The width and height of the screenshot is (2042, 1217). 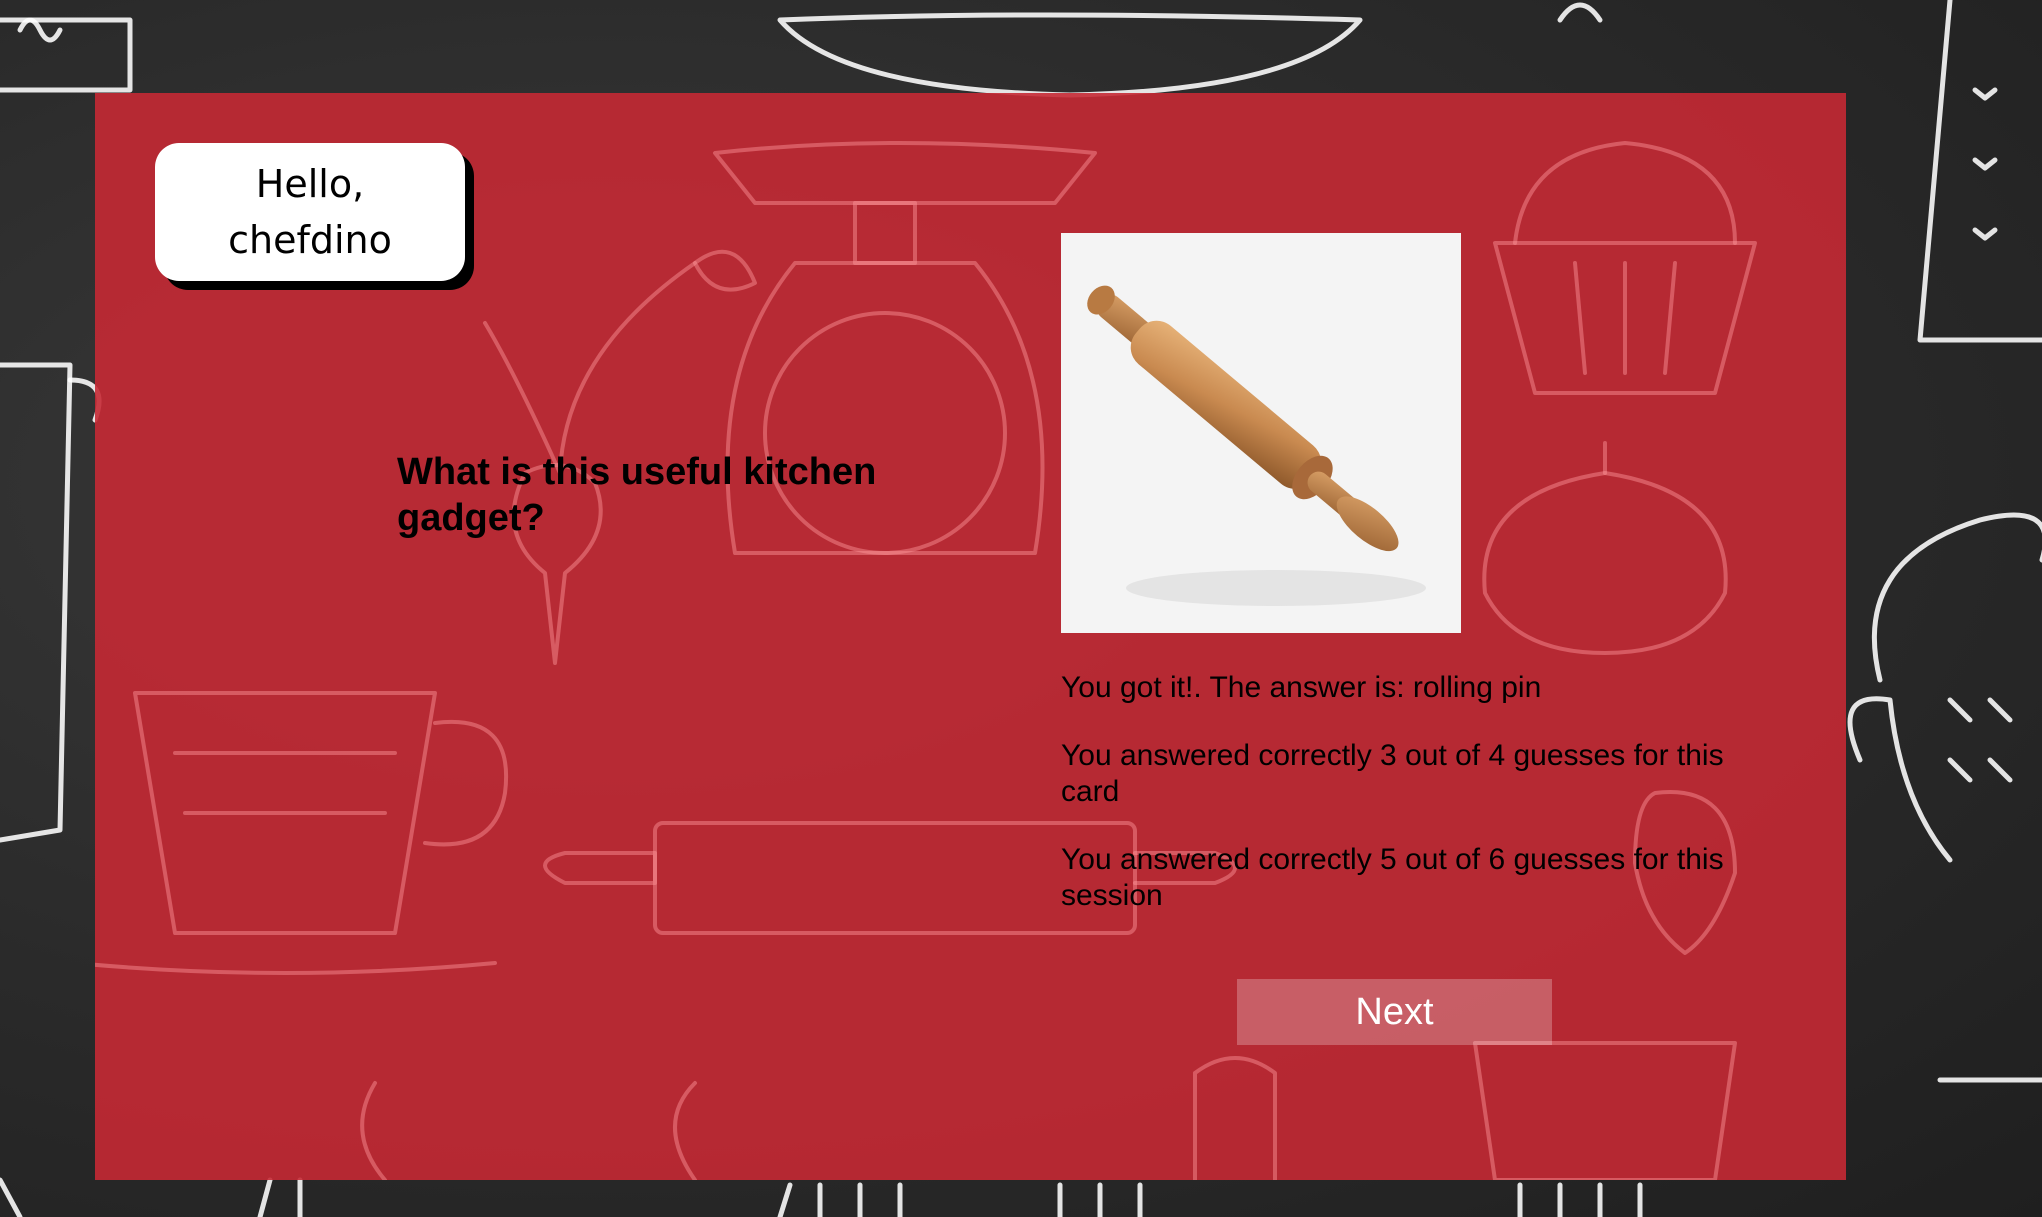 What do you see at coordinates (1394, 1012) in the screenshot?
I see `next-button: Next` at bounding box center [1394, 1012].